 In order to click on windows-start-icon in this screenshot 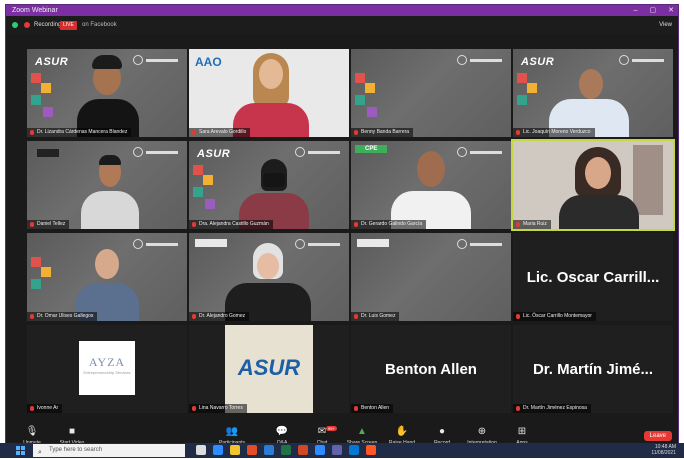, I will do `click(20, 450)`.